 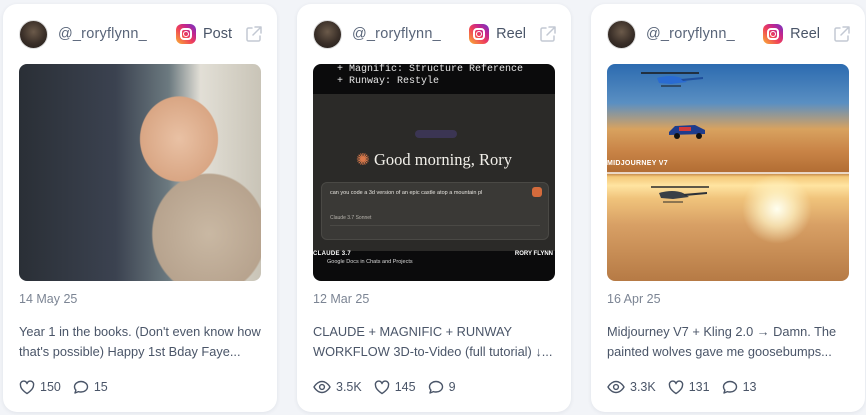 I want to click on comments-count: 13, so click(x=749, y=387).